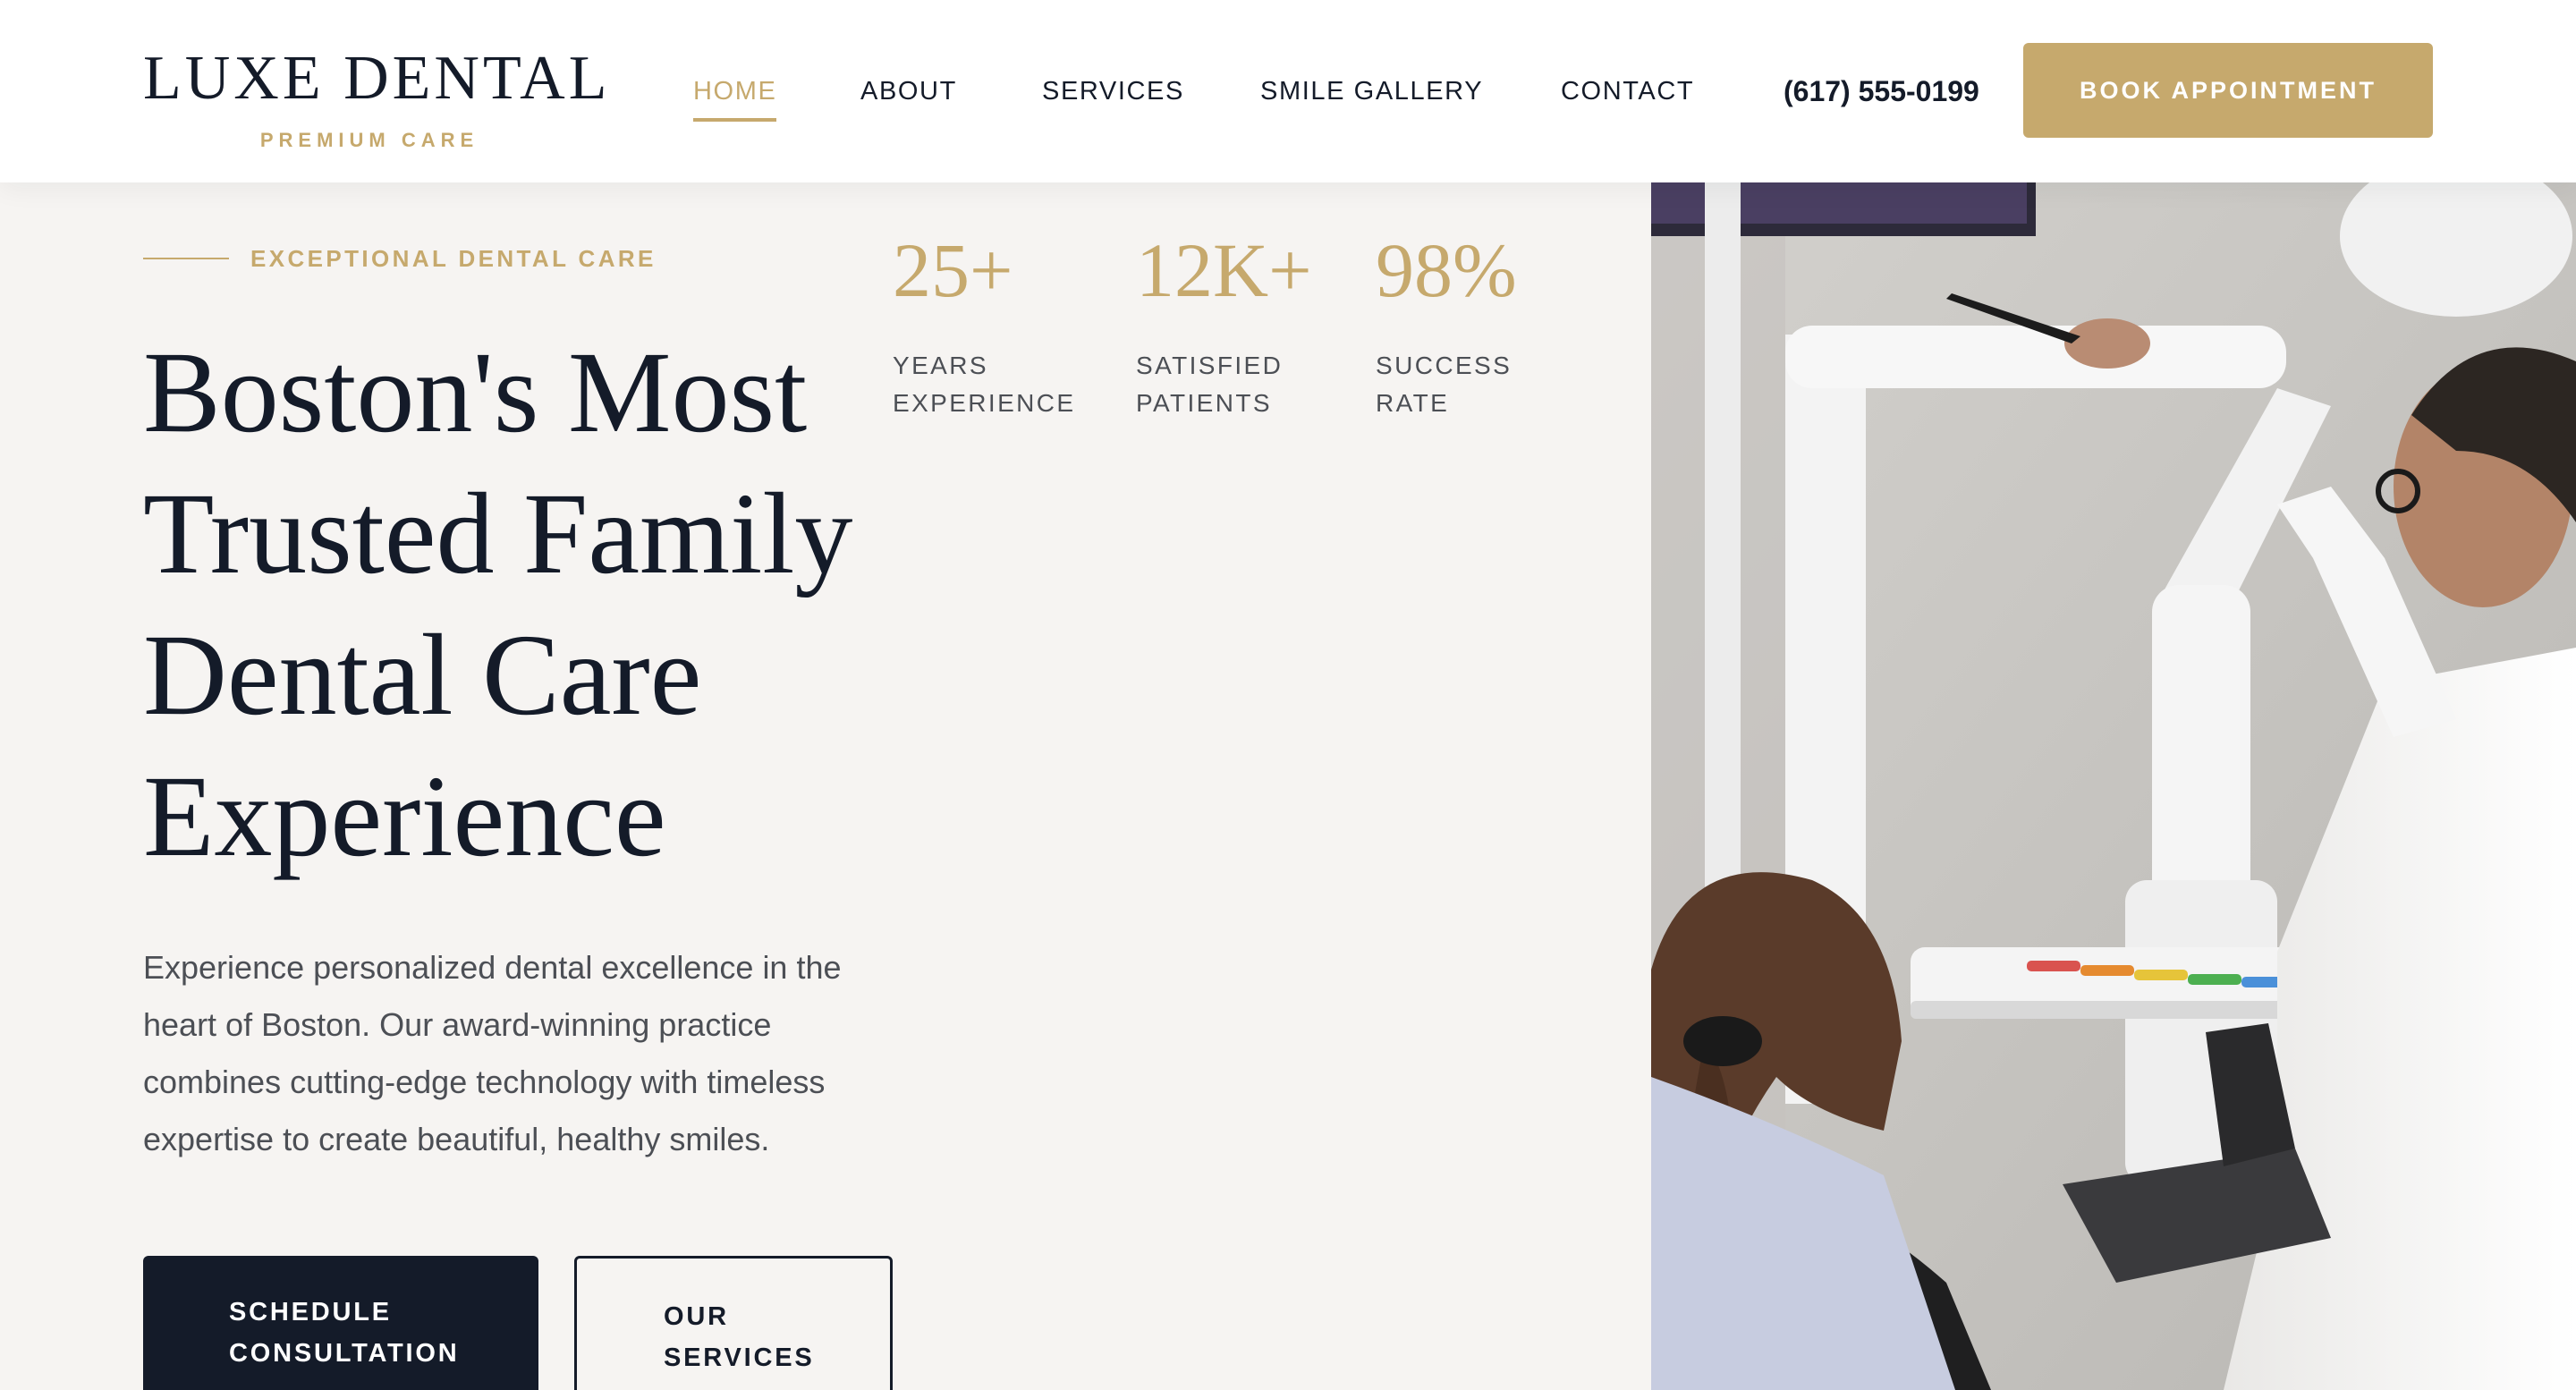  Describe the element at coordinates (940, 365) in the screenshot. I see `stat-label-line: YEARS` at that location.